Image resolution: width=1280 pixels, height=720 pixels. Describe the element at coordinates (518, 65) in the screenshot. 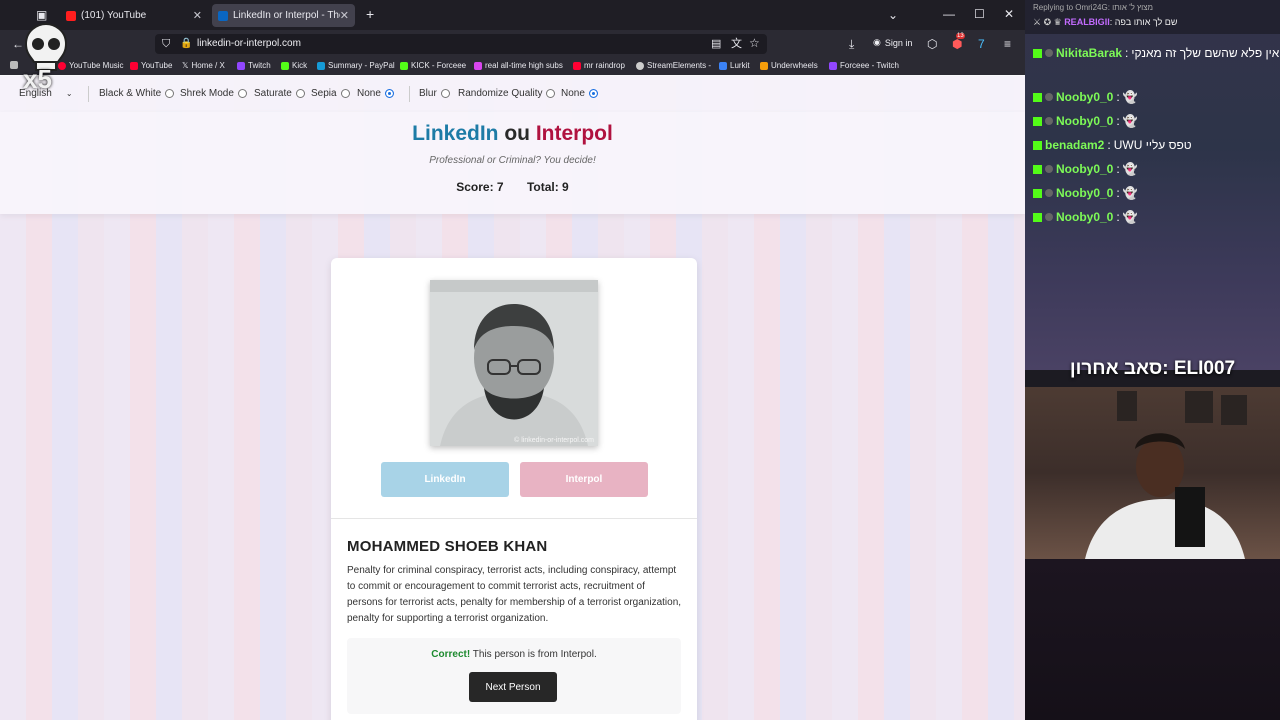

I see `bookmark-all-time-high-subs: real all-time high subs` at that location.